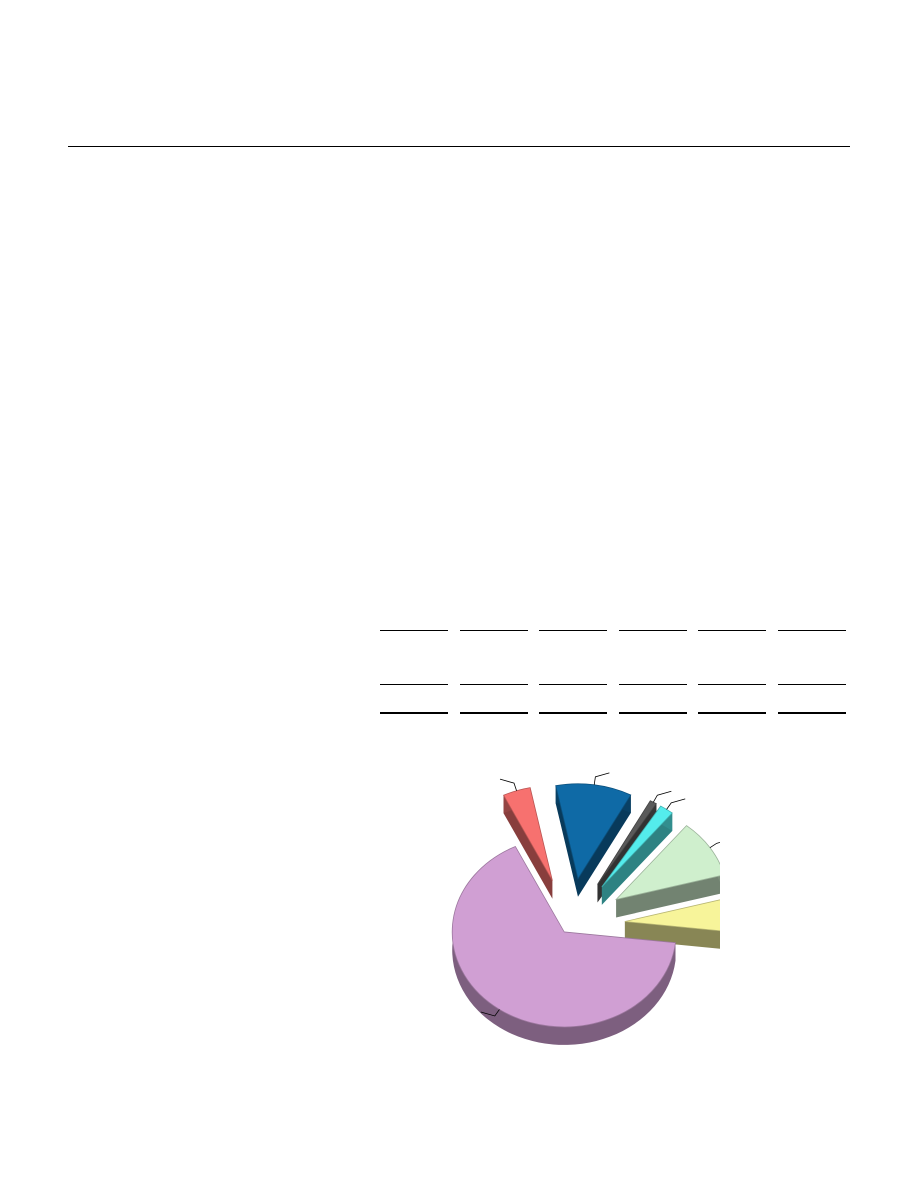 This screenshot has width=918, height=1188. I want to click on table-rule-r3-c3, so click(573, 713).